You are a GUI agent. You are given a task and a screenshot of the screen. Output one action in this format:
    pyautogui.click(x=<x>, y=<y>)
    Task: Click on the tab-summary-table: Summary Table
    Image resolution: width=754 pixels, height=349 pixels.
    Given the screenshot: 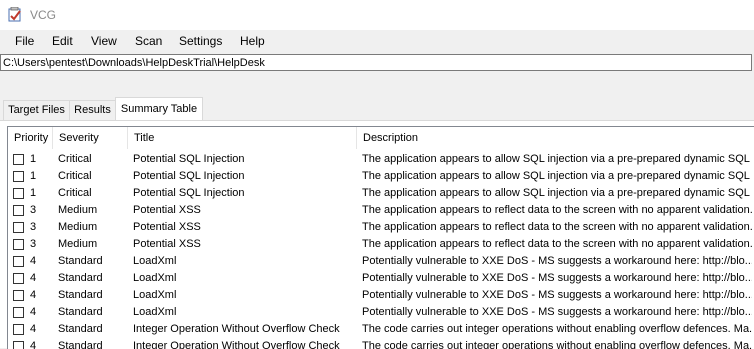 What is the action you would take?
    pyautogui.click(x=159, y=109)
    